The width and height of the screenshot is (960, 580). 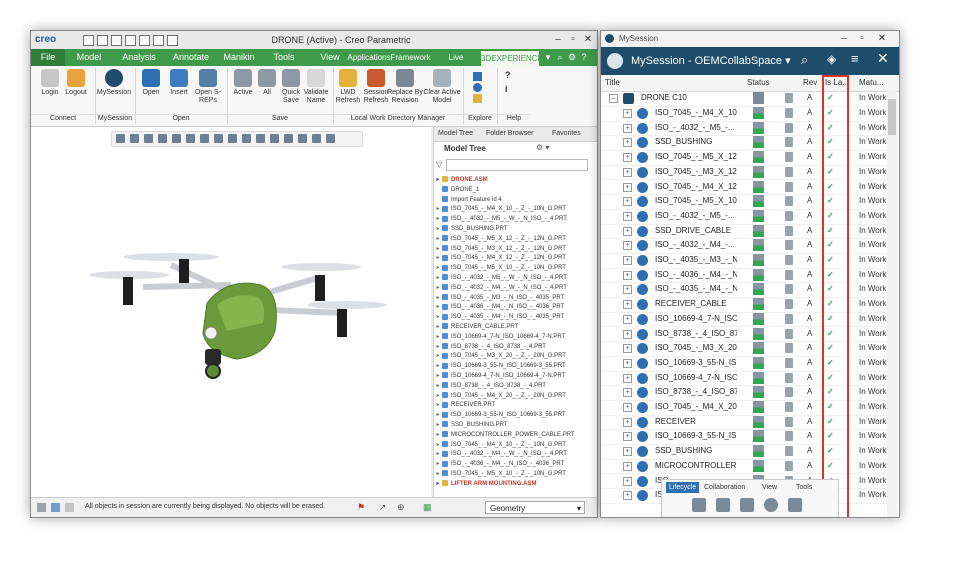 What do you see at coordinates (535, 507) in the screenshot?
I see `selection-filter-dropdown: Geometry ▾` at bounding box center [535, 507].